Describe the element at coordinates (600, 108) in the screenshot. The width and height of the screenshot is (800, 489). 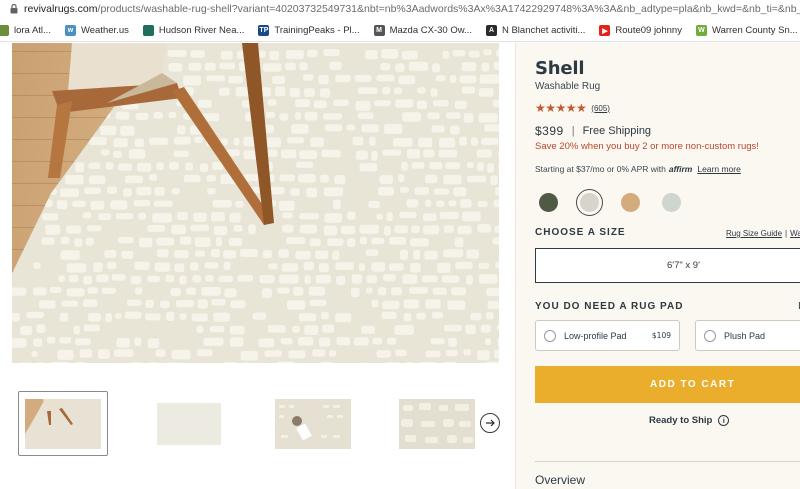
I see `review-count-link: (605)` at that location.